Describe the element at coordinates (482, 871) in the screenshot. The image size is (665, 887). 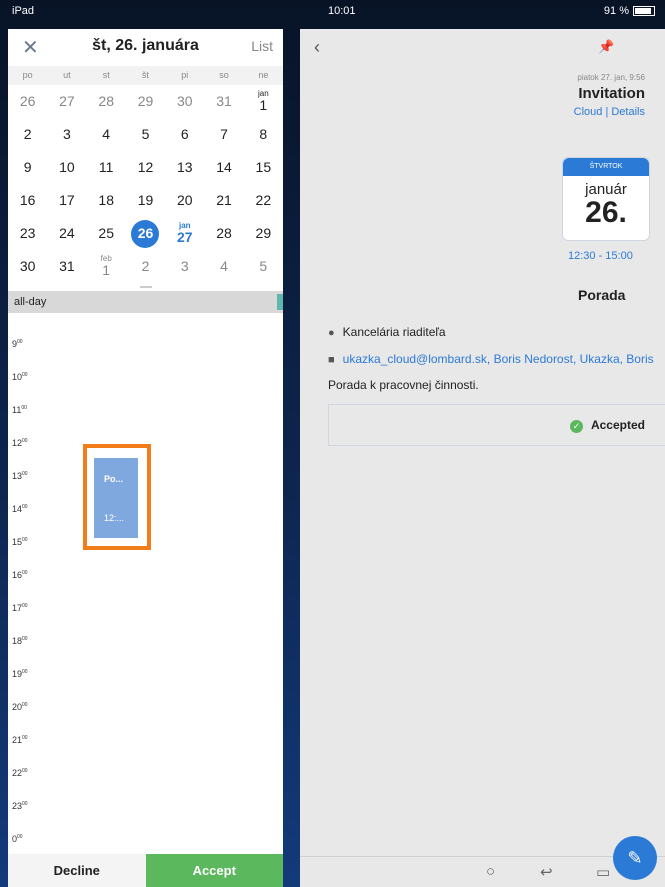
I see `bottom-toolbar: ○ ↩ ▭` at that location.